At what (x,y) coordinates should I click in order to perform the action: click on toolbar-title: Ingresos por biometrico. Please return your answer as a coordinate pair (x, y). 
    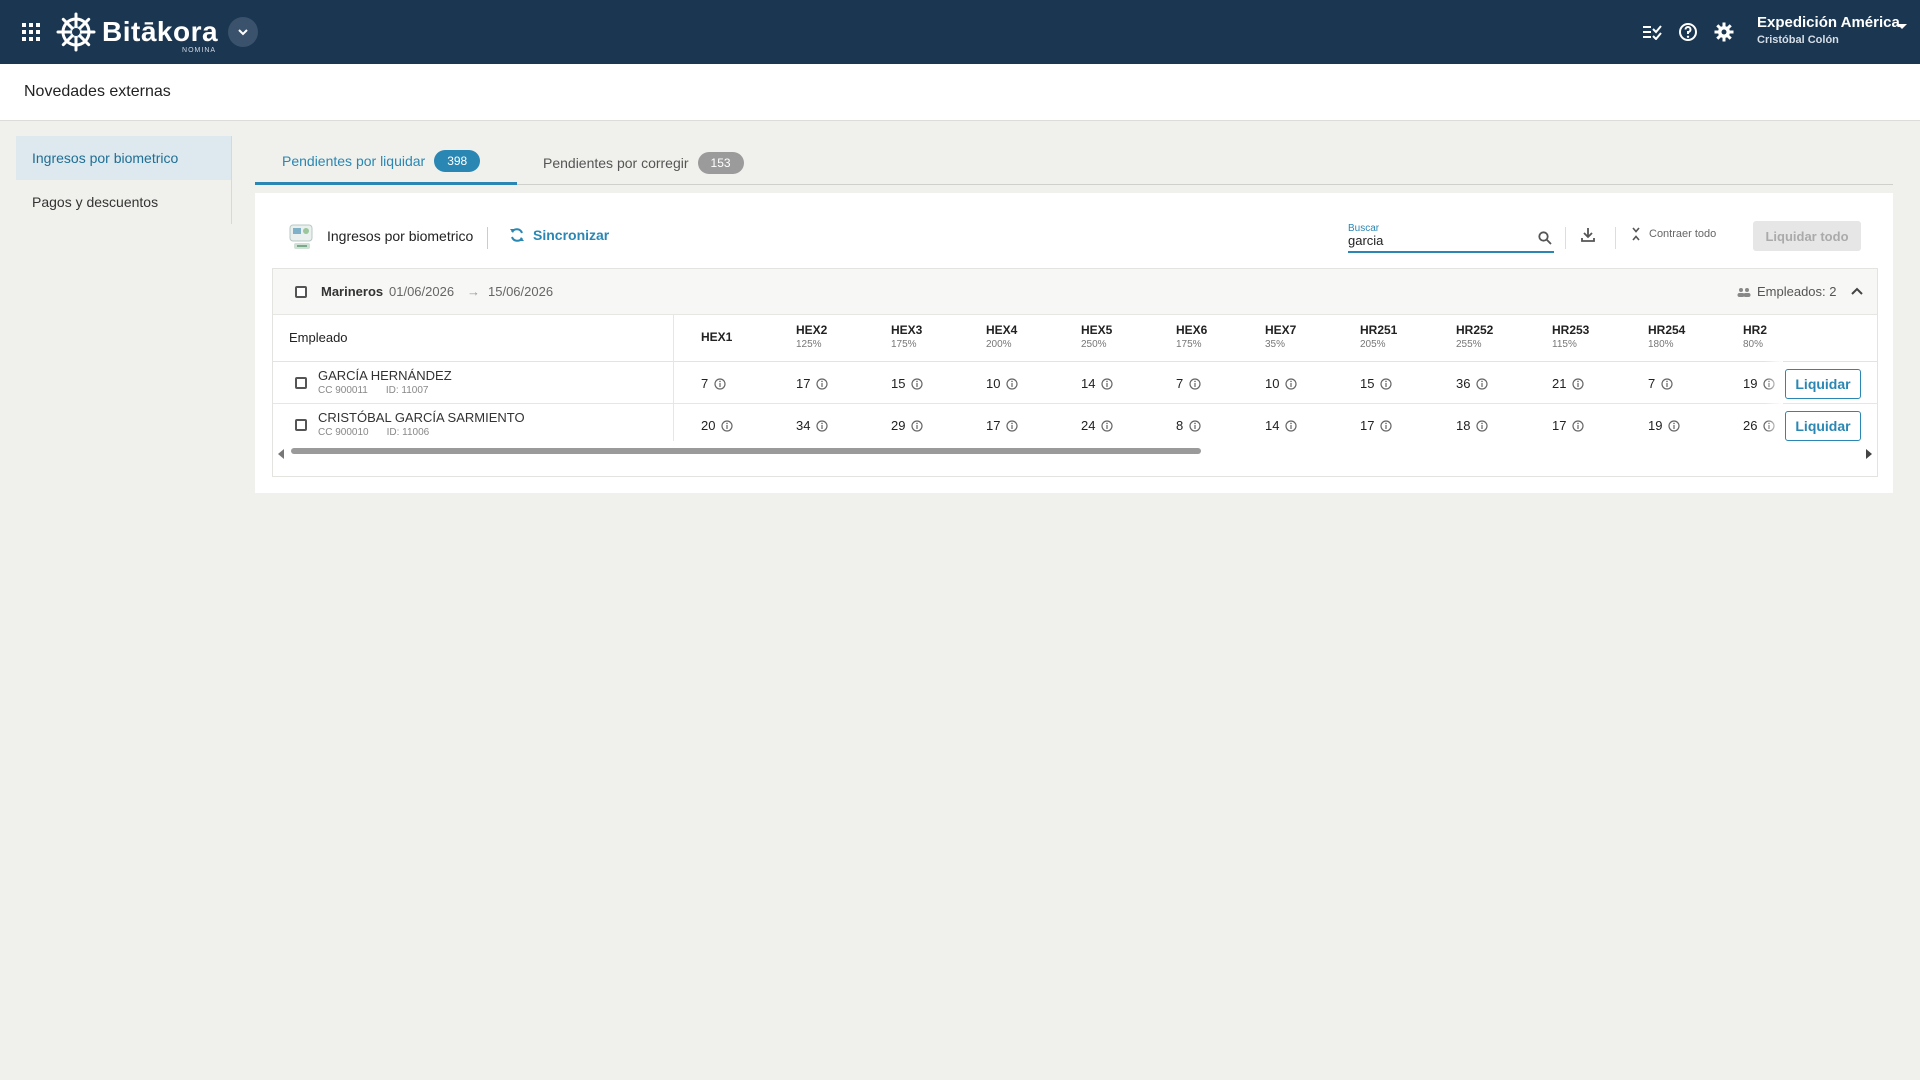
    Looking at the image, I should click on (400, 236).